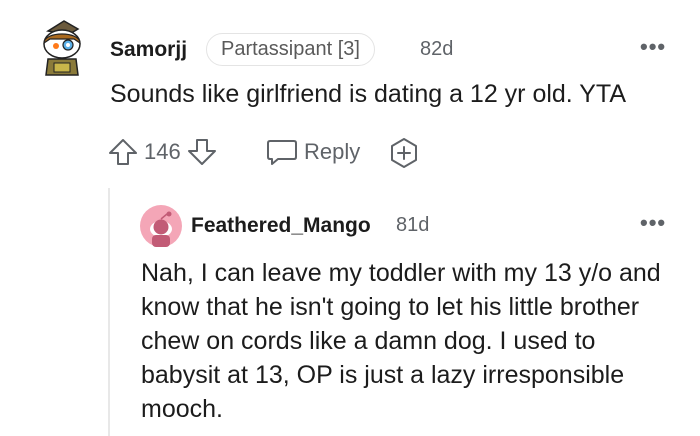 This screenshot has height=436, width=700. I want to click on upvote-icon, so click(123, 152).